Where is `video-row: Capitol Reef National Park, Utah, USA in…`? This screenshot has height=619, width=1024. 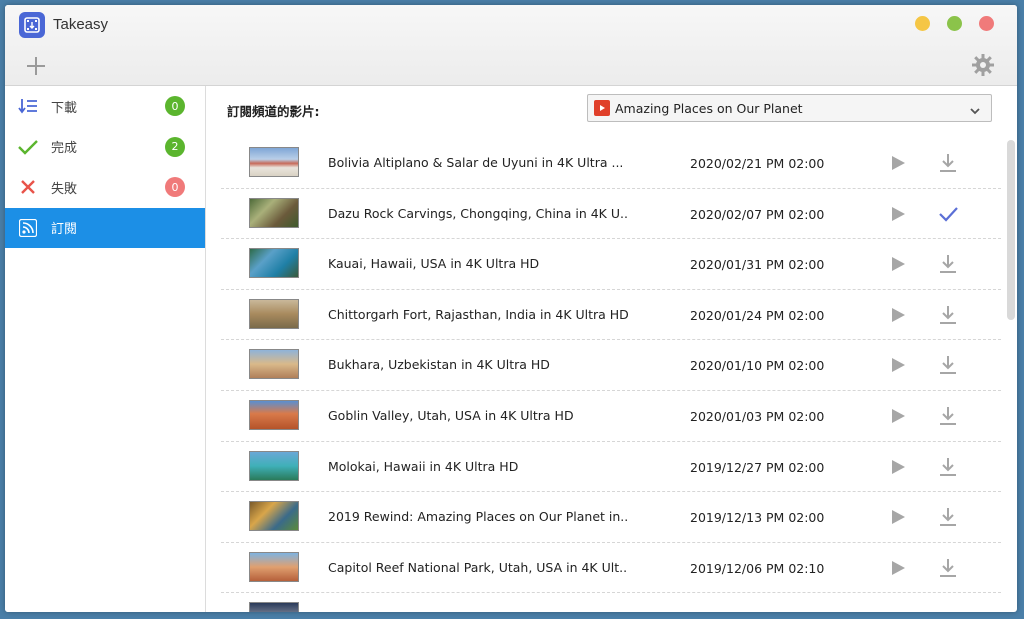
video-row: Capitol Reef National Park, Utah, USA in… is located at coordinates (611, 568).